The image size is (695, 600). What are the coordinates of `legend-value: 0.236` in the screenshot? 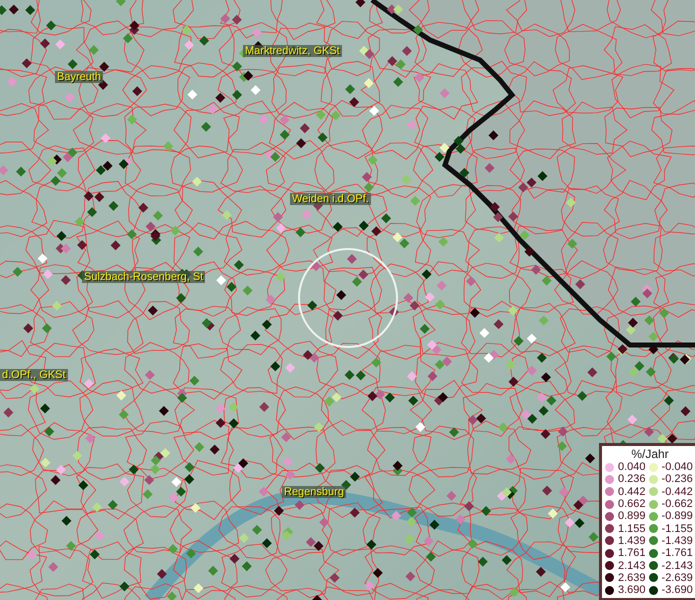 It's located at (632, 479).